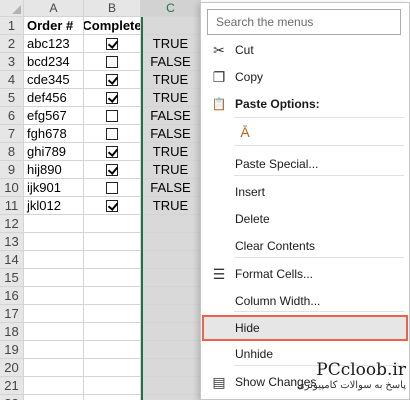 The image size is (410, 400). I want to click on order-cell: cde345, so click(54, 80).